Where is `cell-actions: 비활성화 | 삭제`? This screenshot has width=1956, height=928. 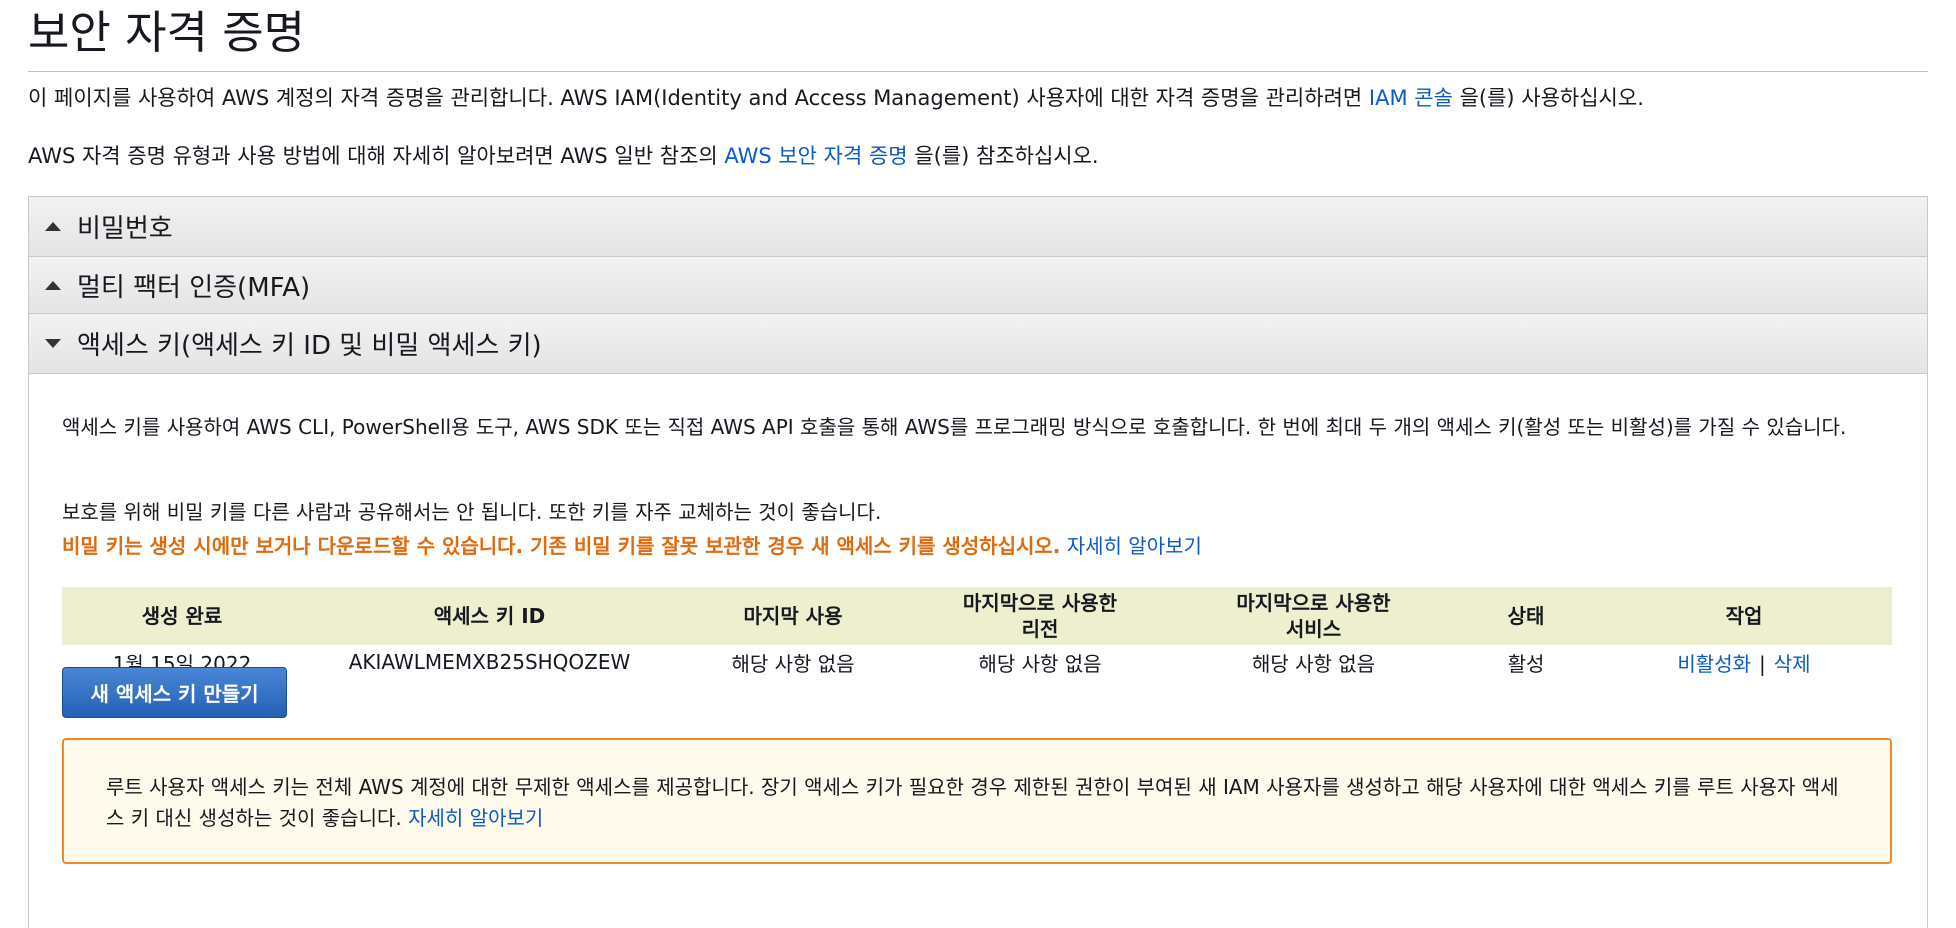
cell-actions: 비활성화 | 삭제 is located at coordinates (1744, 662).